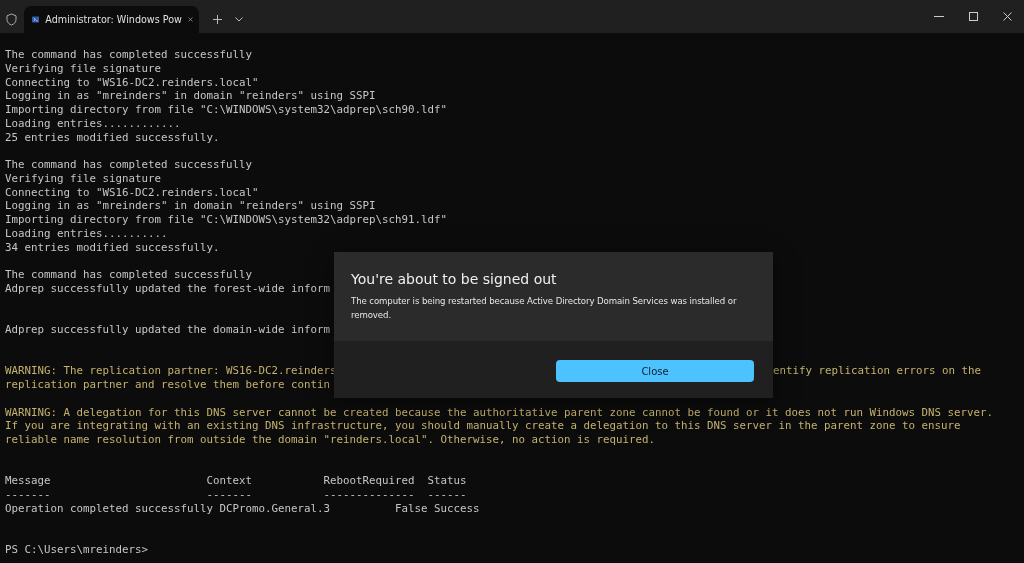  I want to click on terminal-line: reliable name resolution from outside the domain "reinders.local". Otherwise, no action is required., so click(330, 440).